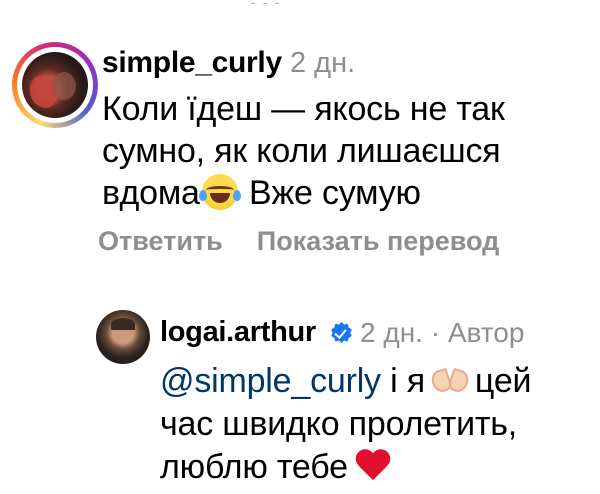 Image resolution: width=600 pixels, height=494 pixels. What do you see at coordinates (123, 337) in the screenshot?
I see `reply-avatar` at bounding box center [123, 337].